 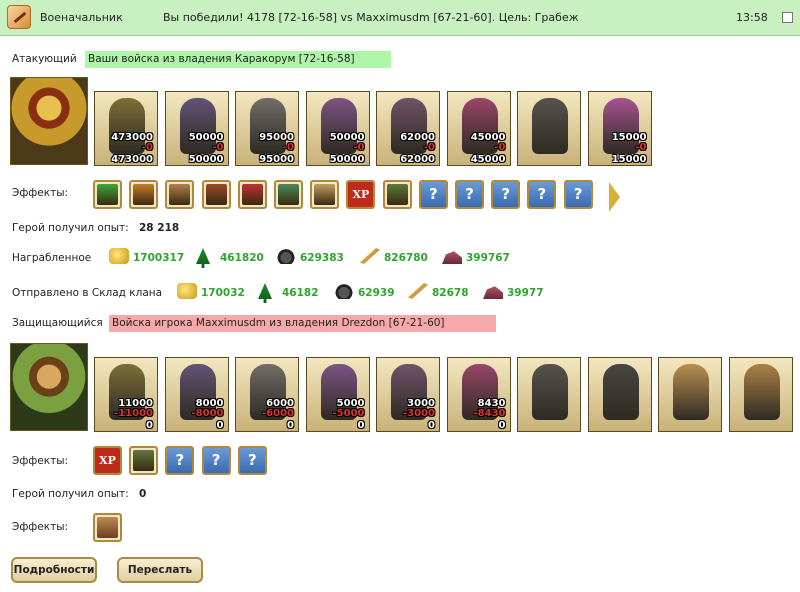 I want to click on sword-report-icon, so click(x=19, y=17).